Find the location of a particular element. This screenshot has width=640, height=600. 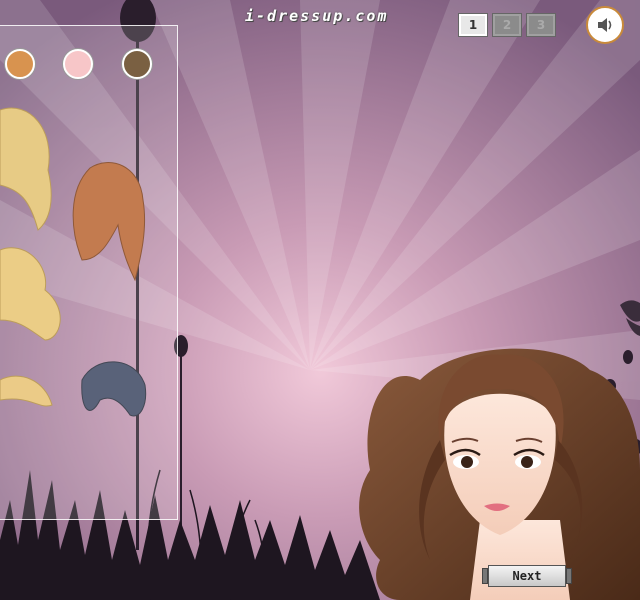

sound-toggle-button is located at coordinates (605, 25).